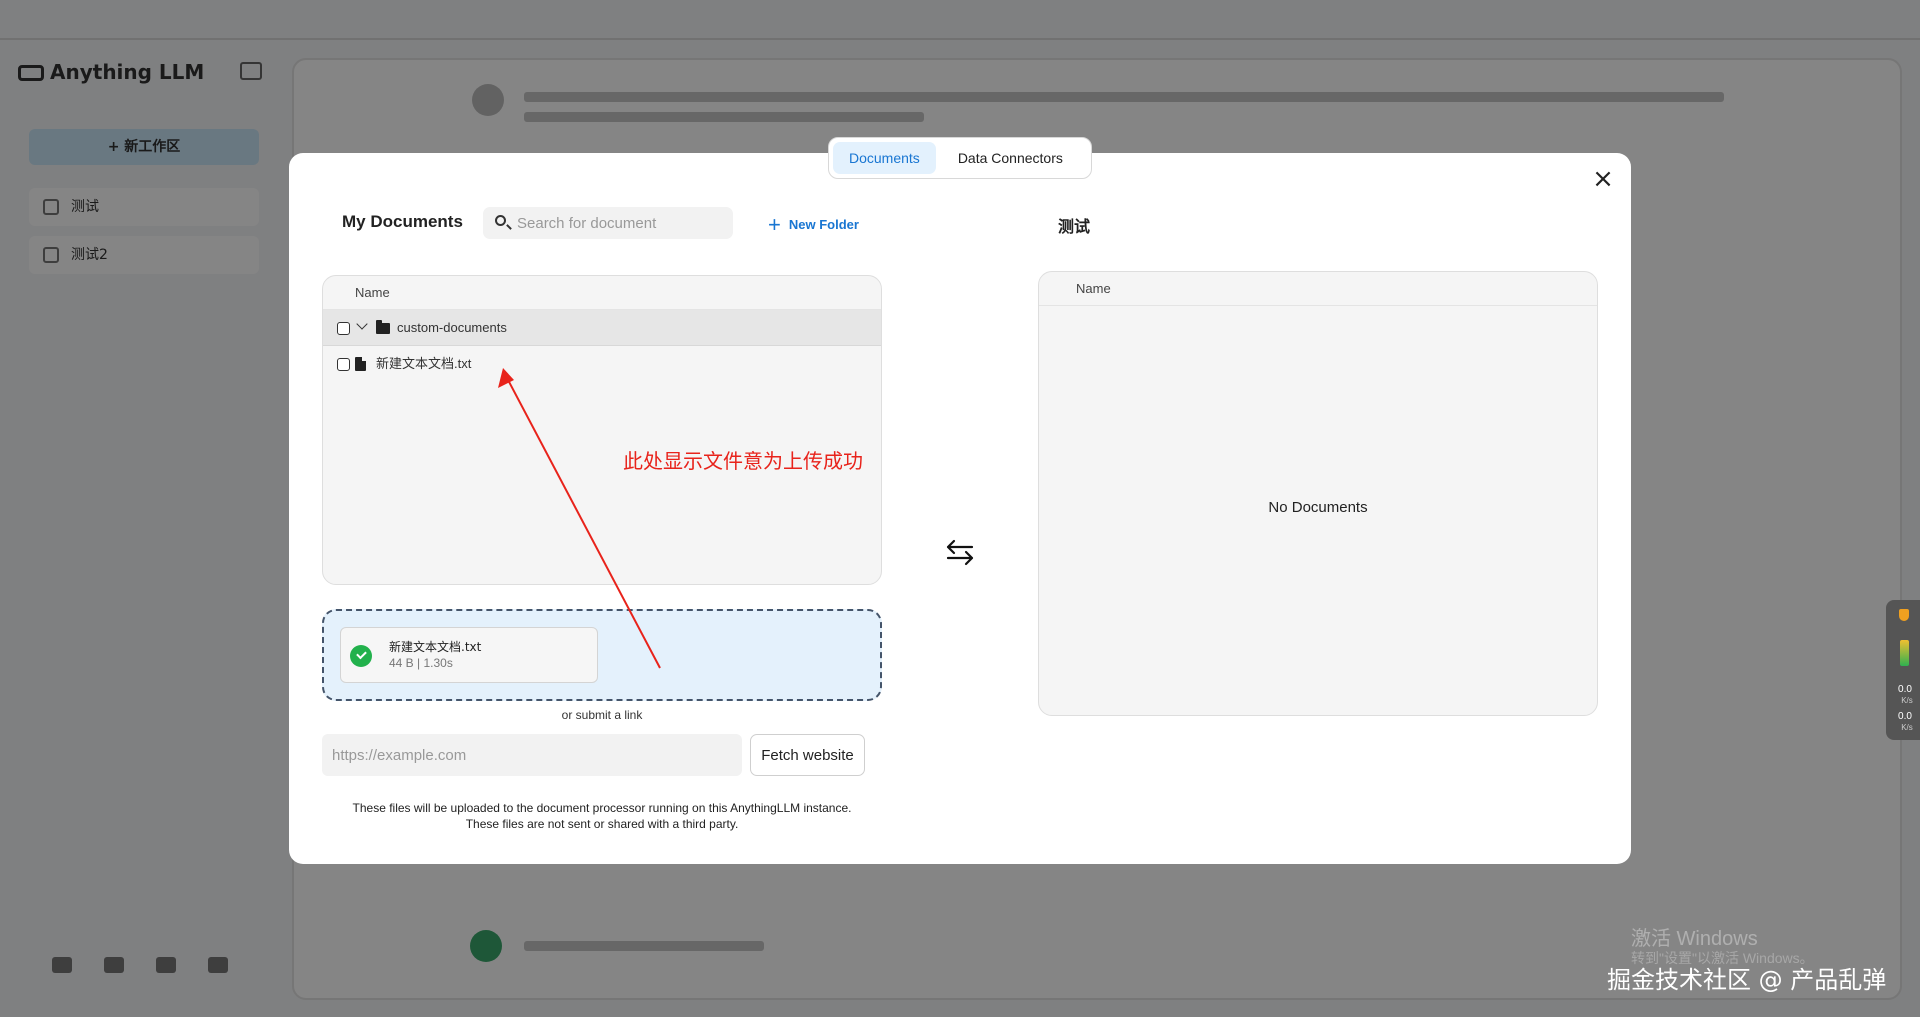  I want to click on new-folder-button: + New Folder, so click(813, 225).